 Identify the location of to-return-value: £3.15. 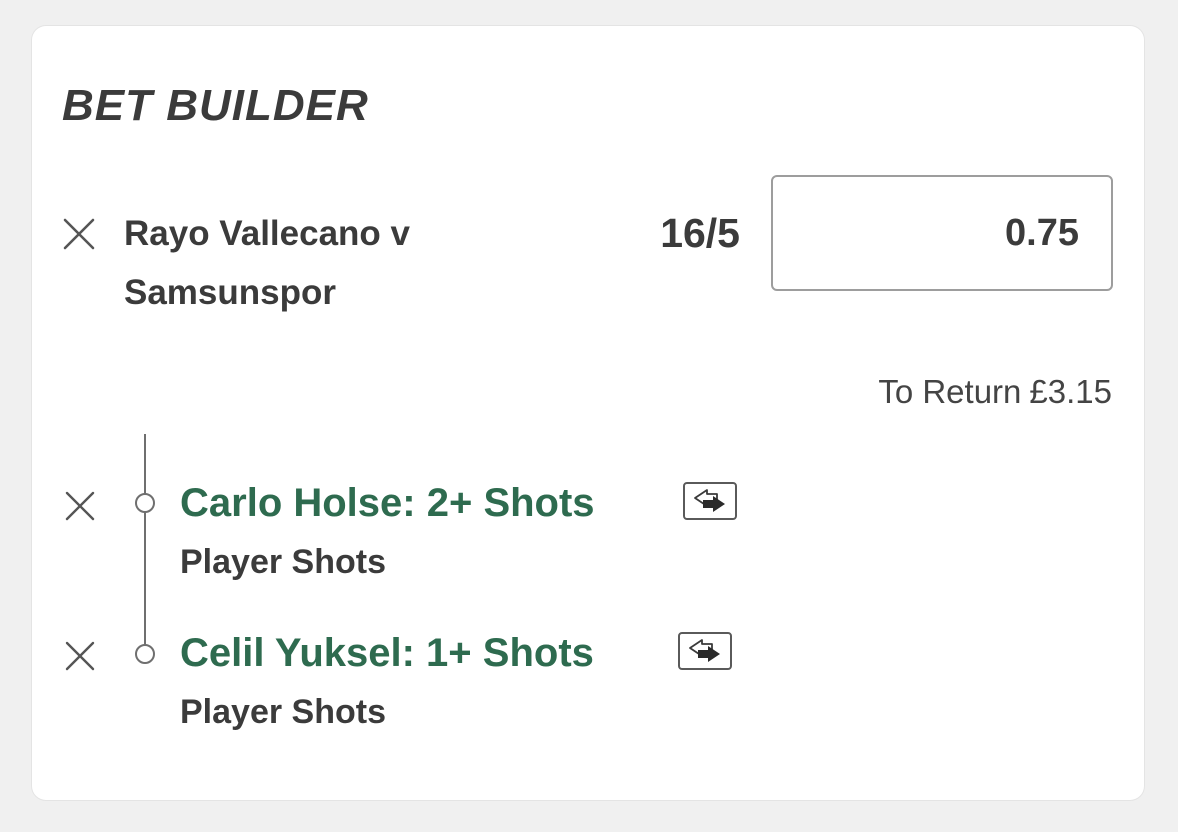
(1070, 391).